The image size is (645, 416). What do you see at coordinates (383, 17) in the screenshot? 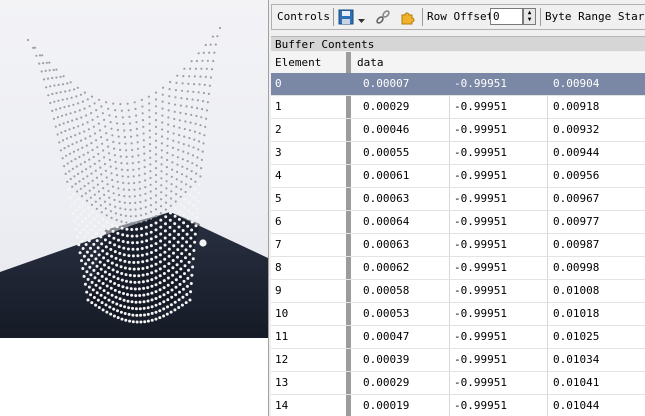
I see `link-icon` at bounding box center [383, 17].